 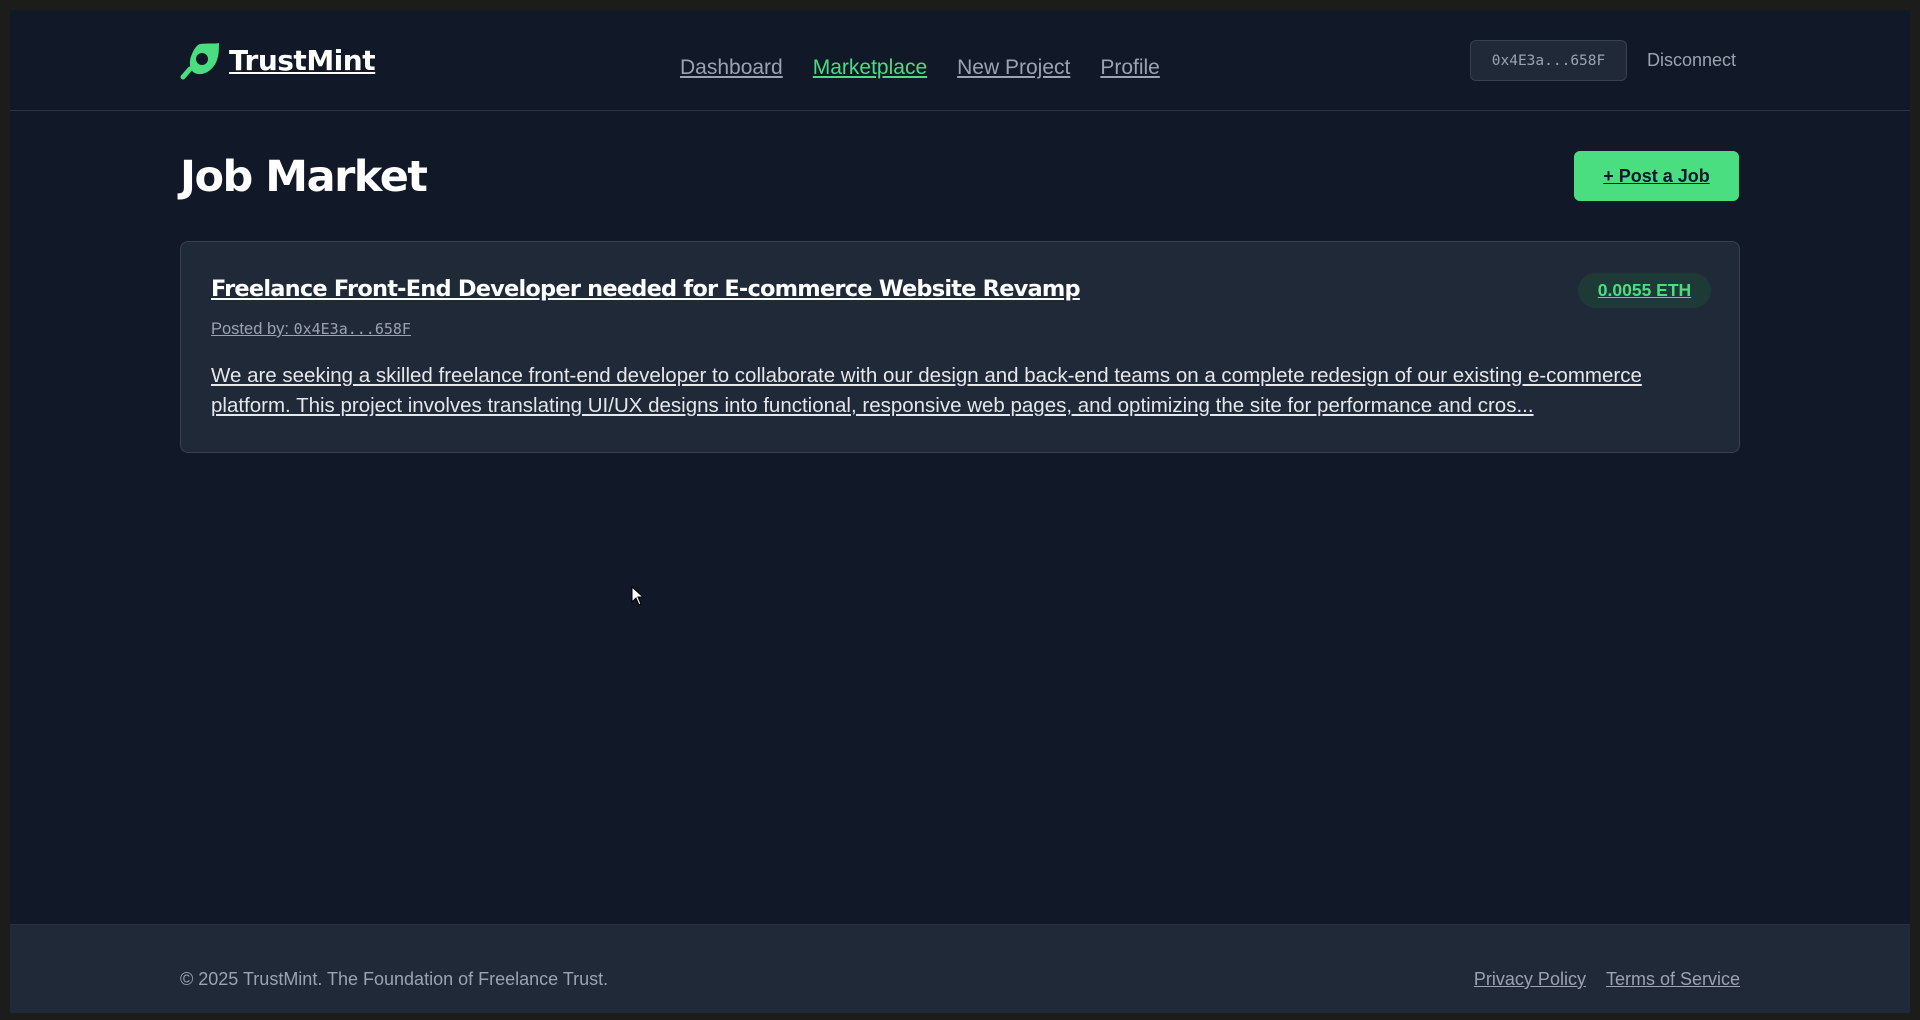 I want to click on job-posted-by: Posted by: 0x4E3a...658F, so click(x=311, y=329).